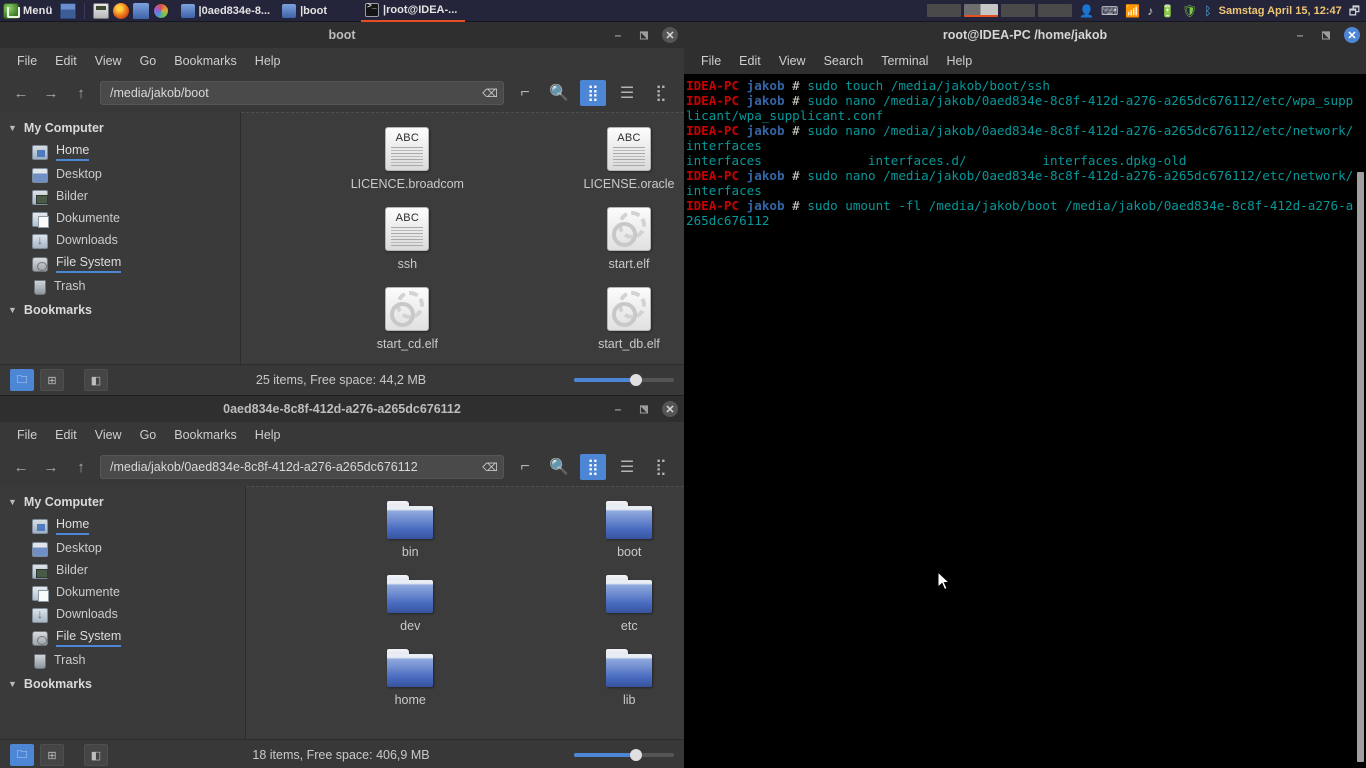 The width and height of the screenshot is (1366, 768). What do you see at coordinates (629, 241) in the screenshot?
I see `file-item: start.elf` at bounding box center [629, 241].